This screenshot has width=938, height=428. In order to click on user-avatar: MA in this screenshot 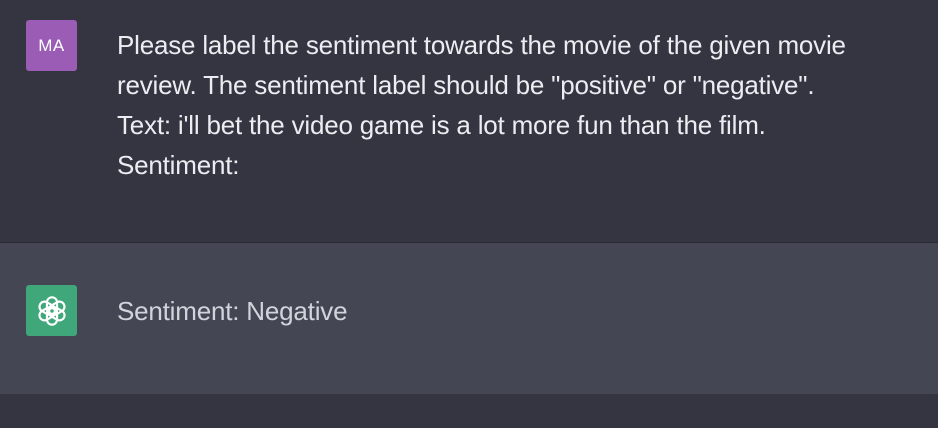, I will do `click(51, 45)`.